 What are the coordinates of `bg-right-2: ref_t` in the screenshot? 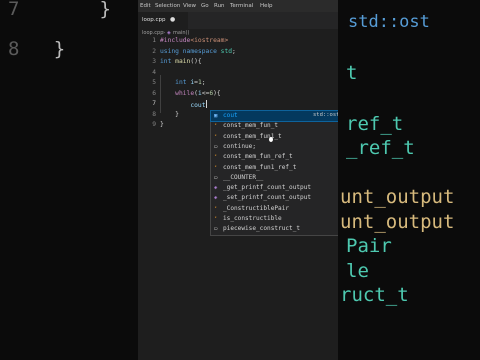 It's located at (375, 124).